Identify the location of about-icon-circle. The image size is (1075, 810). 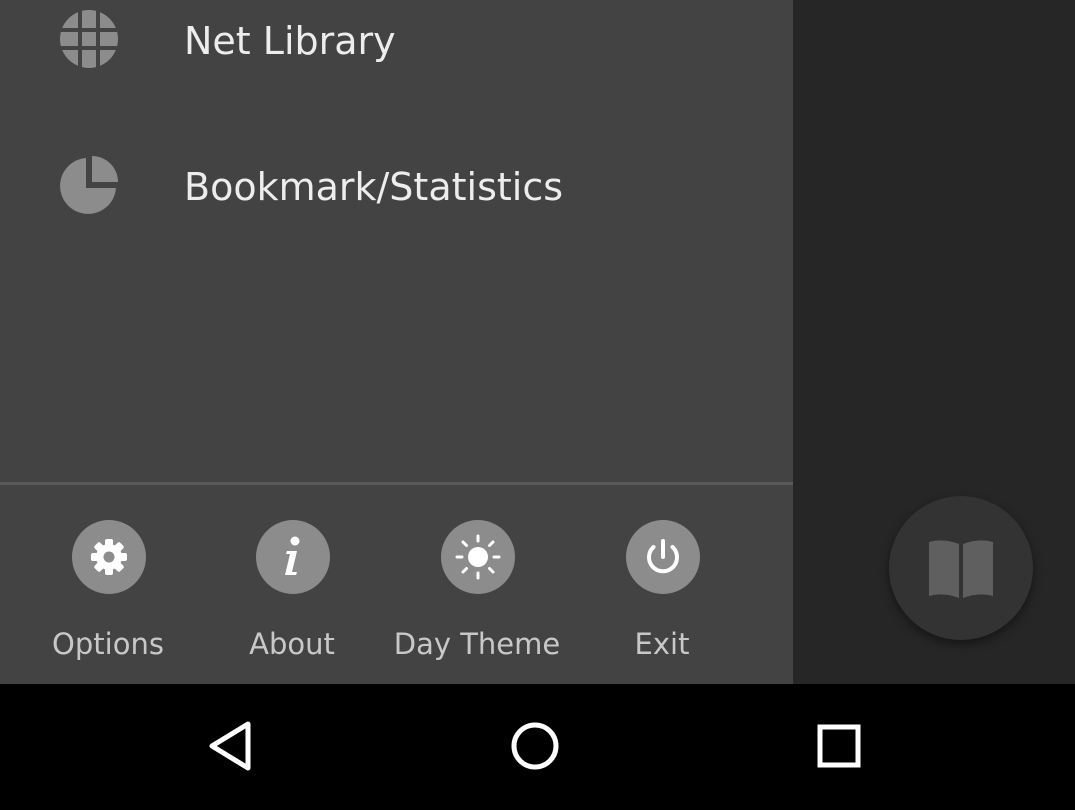
(293, 557).